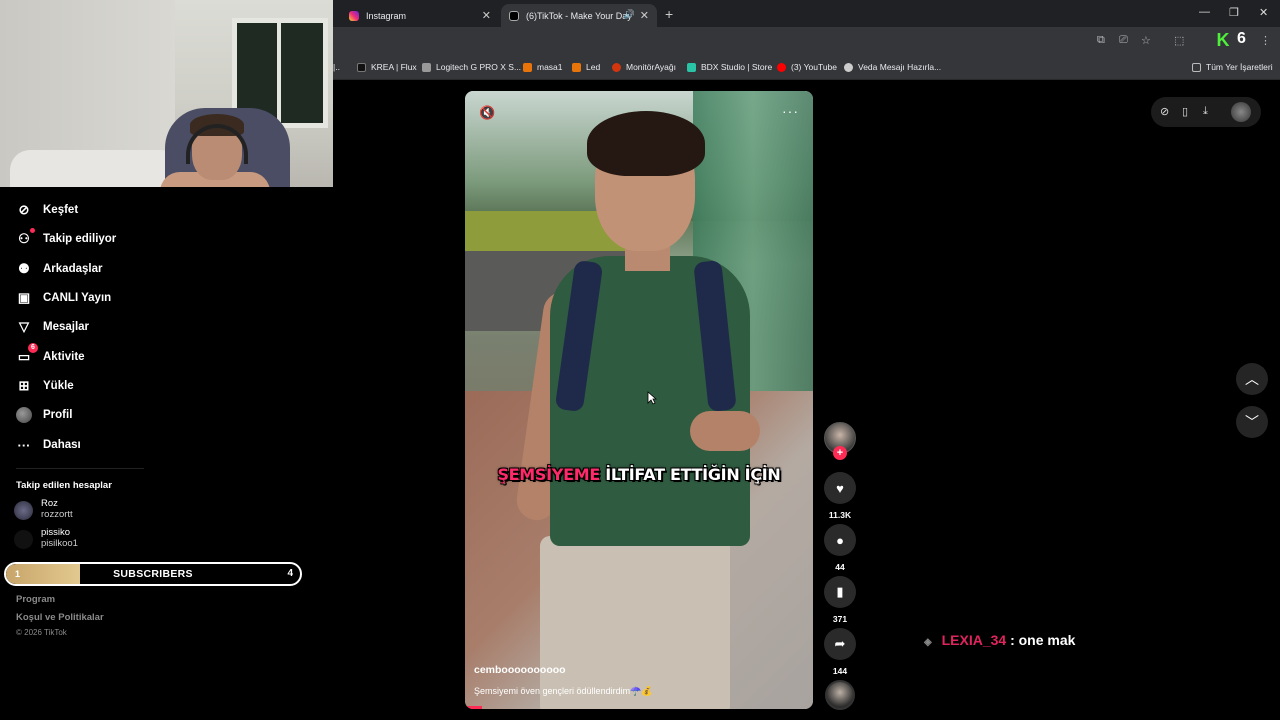 Image resolution: width=1280 pixels, height=720 pixels. Describe the element at coordinates (543, 67) in the screenshot. I see `bookmark-item: masa1` at that location.